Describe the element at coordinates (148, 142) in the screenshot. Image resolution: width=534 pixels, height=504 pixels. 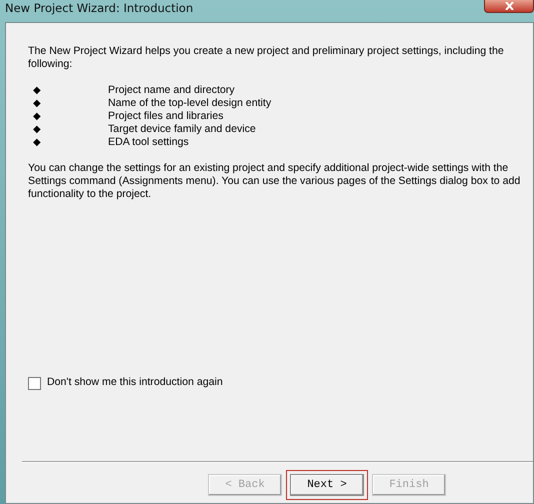
I see `list-item: EDA tool settings` at that location.